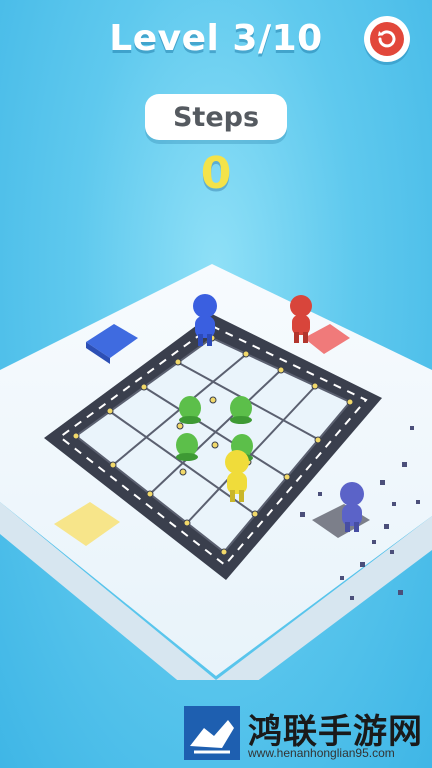 The height and width of the screenshot is (768, 432). What do you see at coordinates (212, 733) in the screenshot?
I see `watermark-logo-icon` at bounding box center [212, 733].